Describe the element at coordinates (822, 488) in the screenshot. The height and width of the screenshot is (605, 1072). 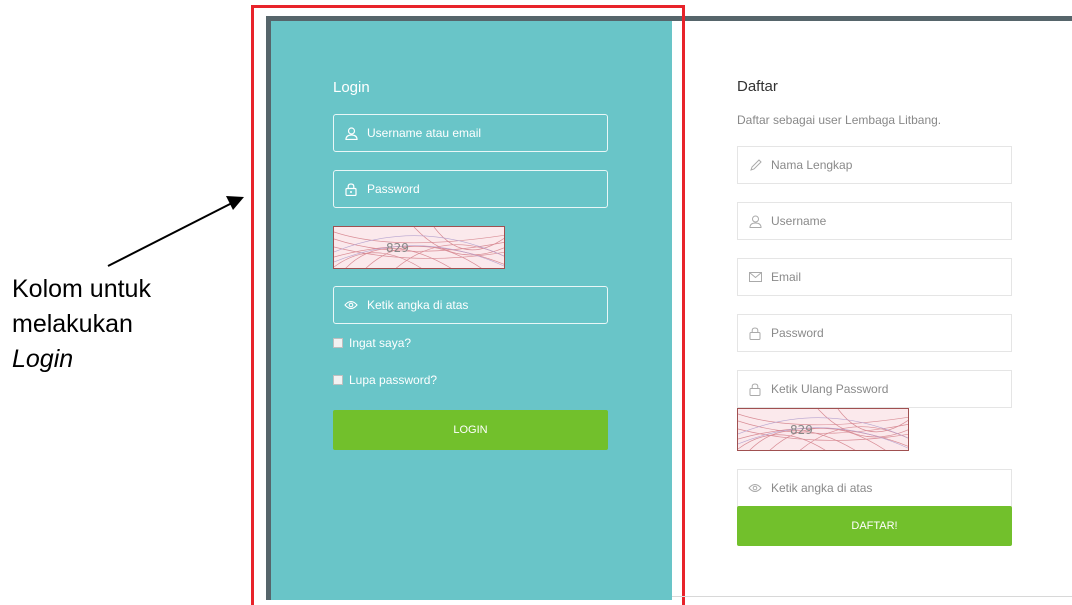
I see `register-captcha-placeholder: Ketik angka di atas` at that location.